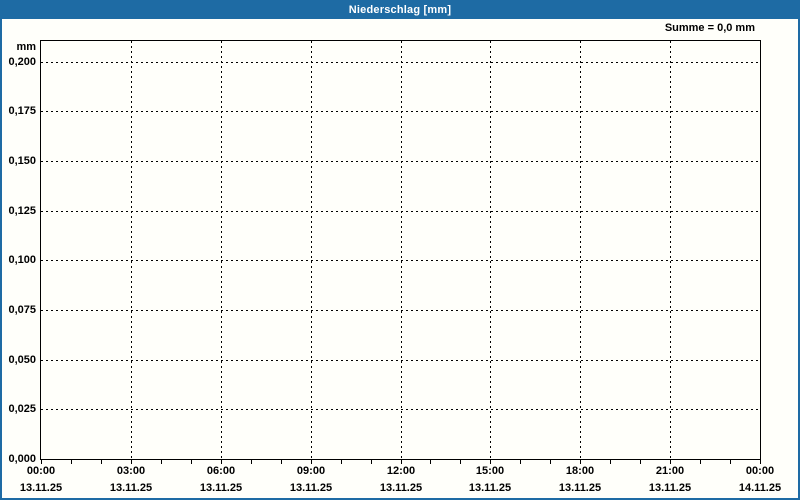 This screenshot has height=500, width=800. What do you see at coordinates (490, 471) in the screenshot?
I see `x-tick-time-label: 15:00` at bounding box center [490, 471].